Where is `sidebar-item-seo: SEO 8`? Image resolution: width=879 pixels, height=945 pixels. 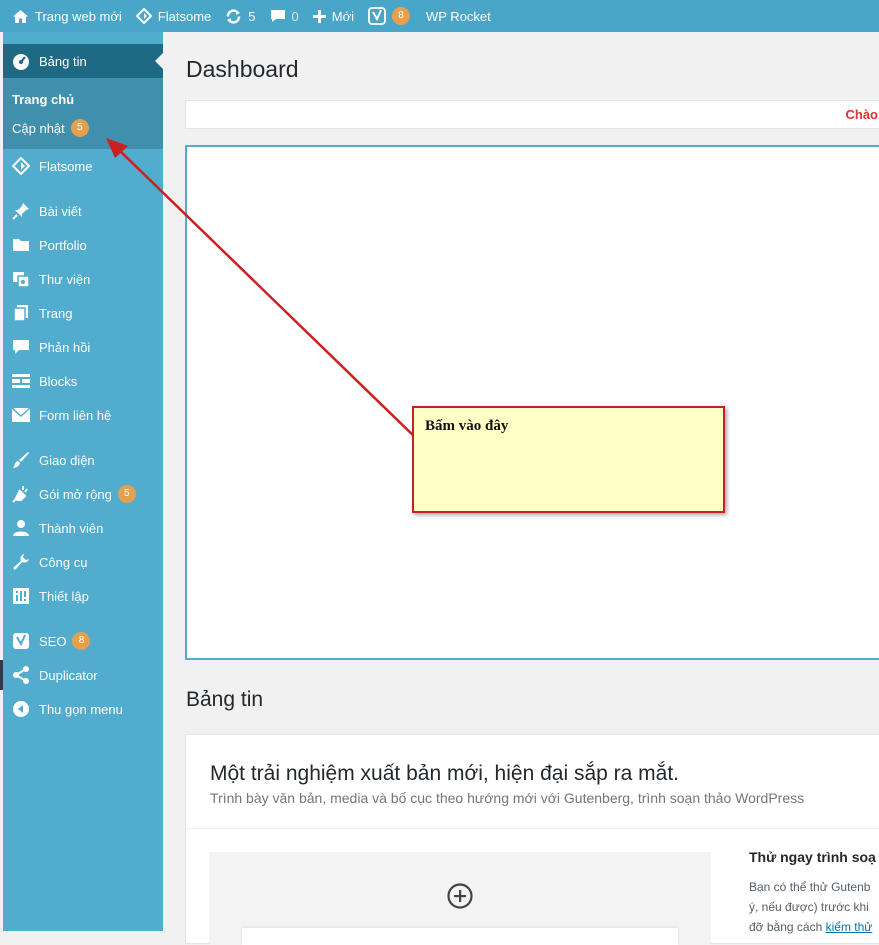
sidebar-item-seo: SEO 8 is located at coordinates (83, 641).